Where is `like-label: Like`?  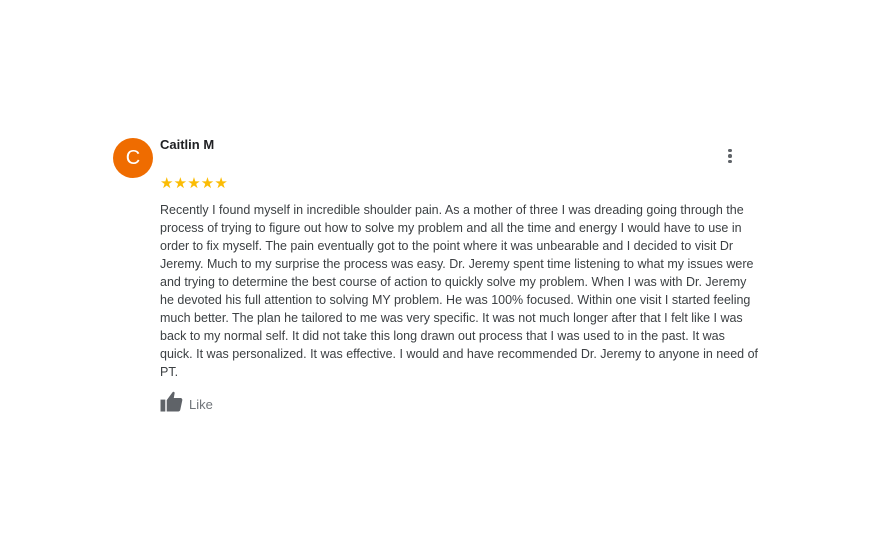 like-label: Like is located at coordinates (201, 404).